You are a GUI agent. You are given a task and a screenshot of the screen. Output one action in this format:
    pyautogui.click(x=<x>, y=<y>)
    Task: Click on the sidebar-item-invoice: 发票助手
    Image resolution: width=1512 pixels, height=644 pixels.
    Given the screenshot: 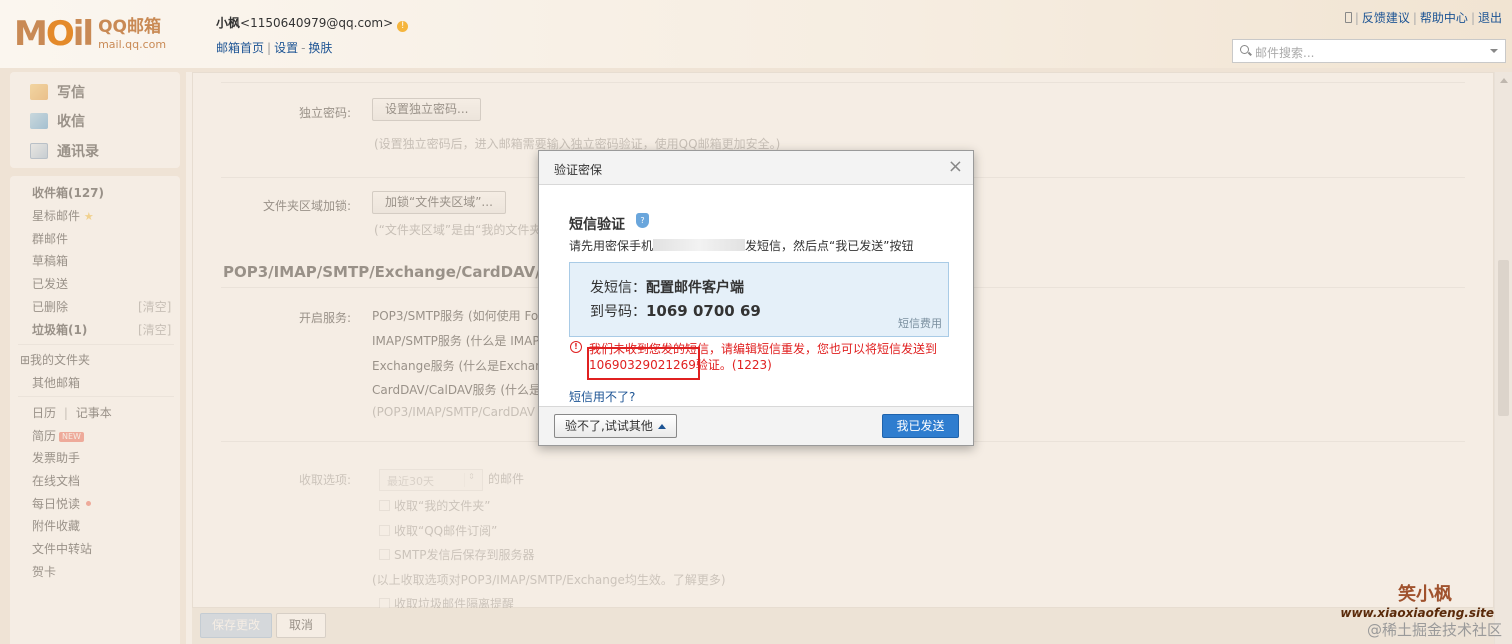 What is the action you would take?
    pyautogui.click(x=56, y=457)
    